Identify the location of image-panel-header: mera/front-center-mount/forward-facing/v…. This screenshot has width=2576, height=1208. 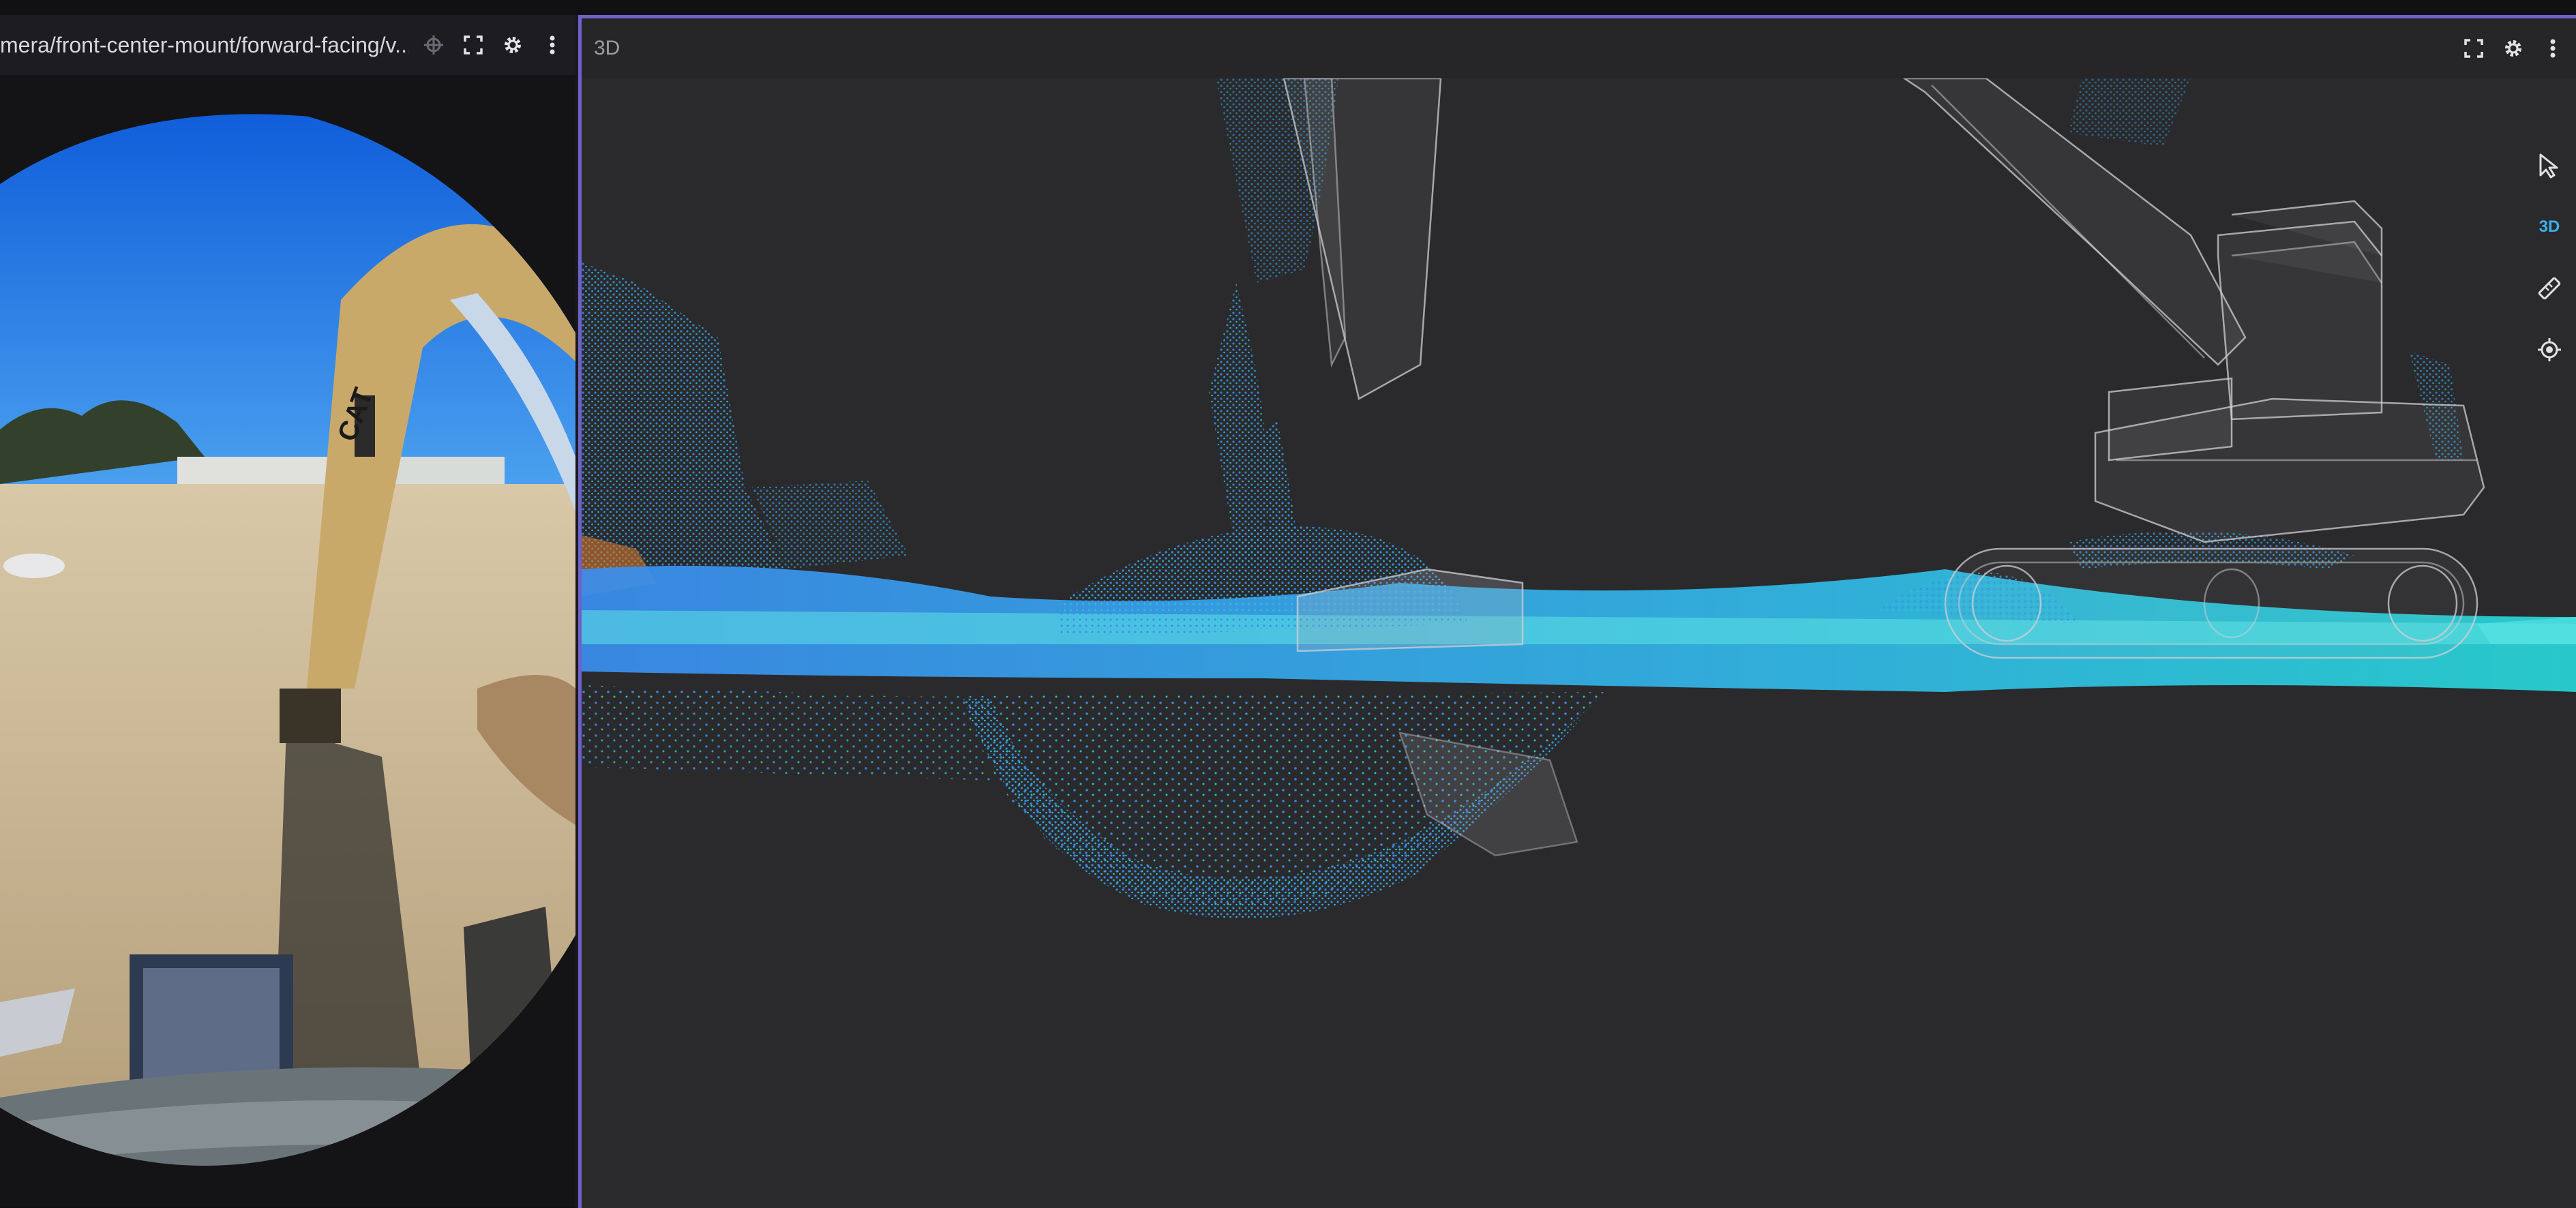
(287, 45).